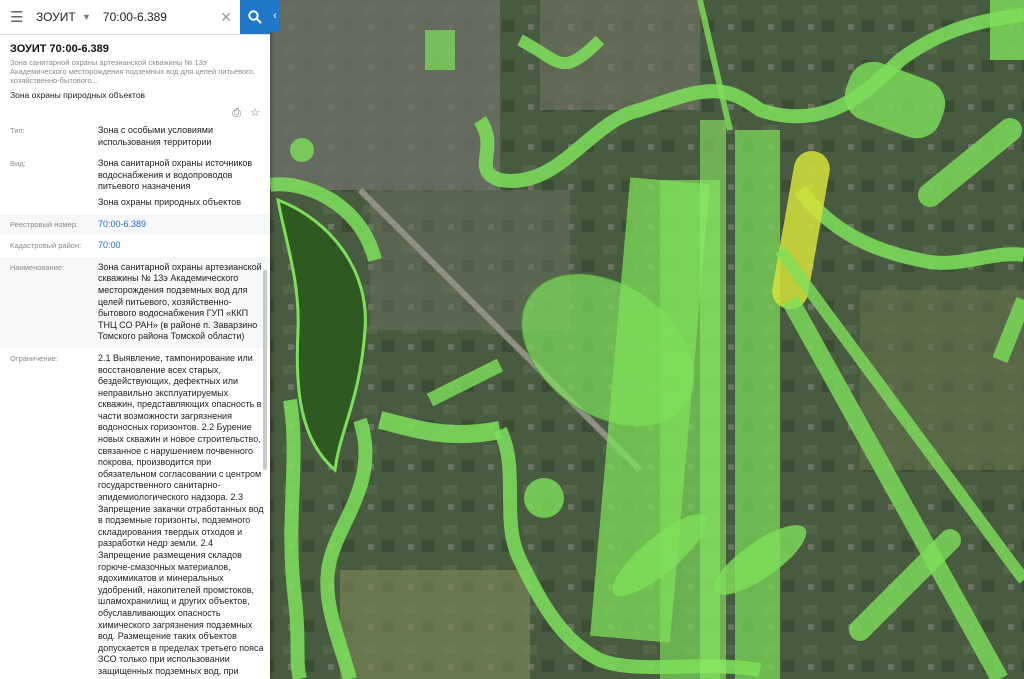  What do you see at coordinates (86, 17) in the screenshot?
I see `chevron-down-icon: ▼` at bounding box center [86, 17].